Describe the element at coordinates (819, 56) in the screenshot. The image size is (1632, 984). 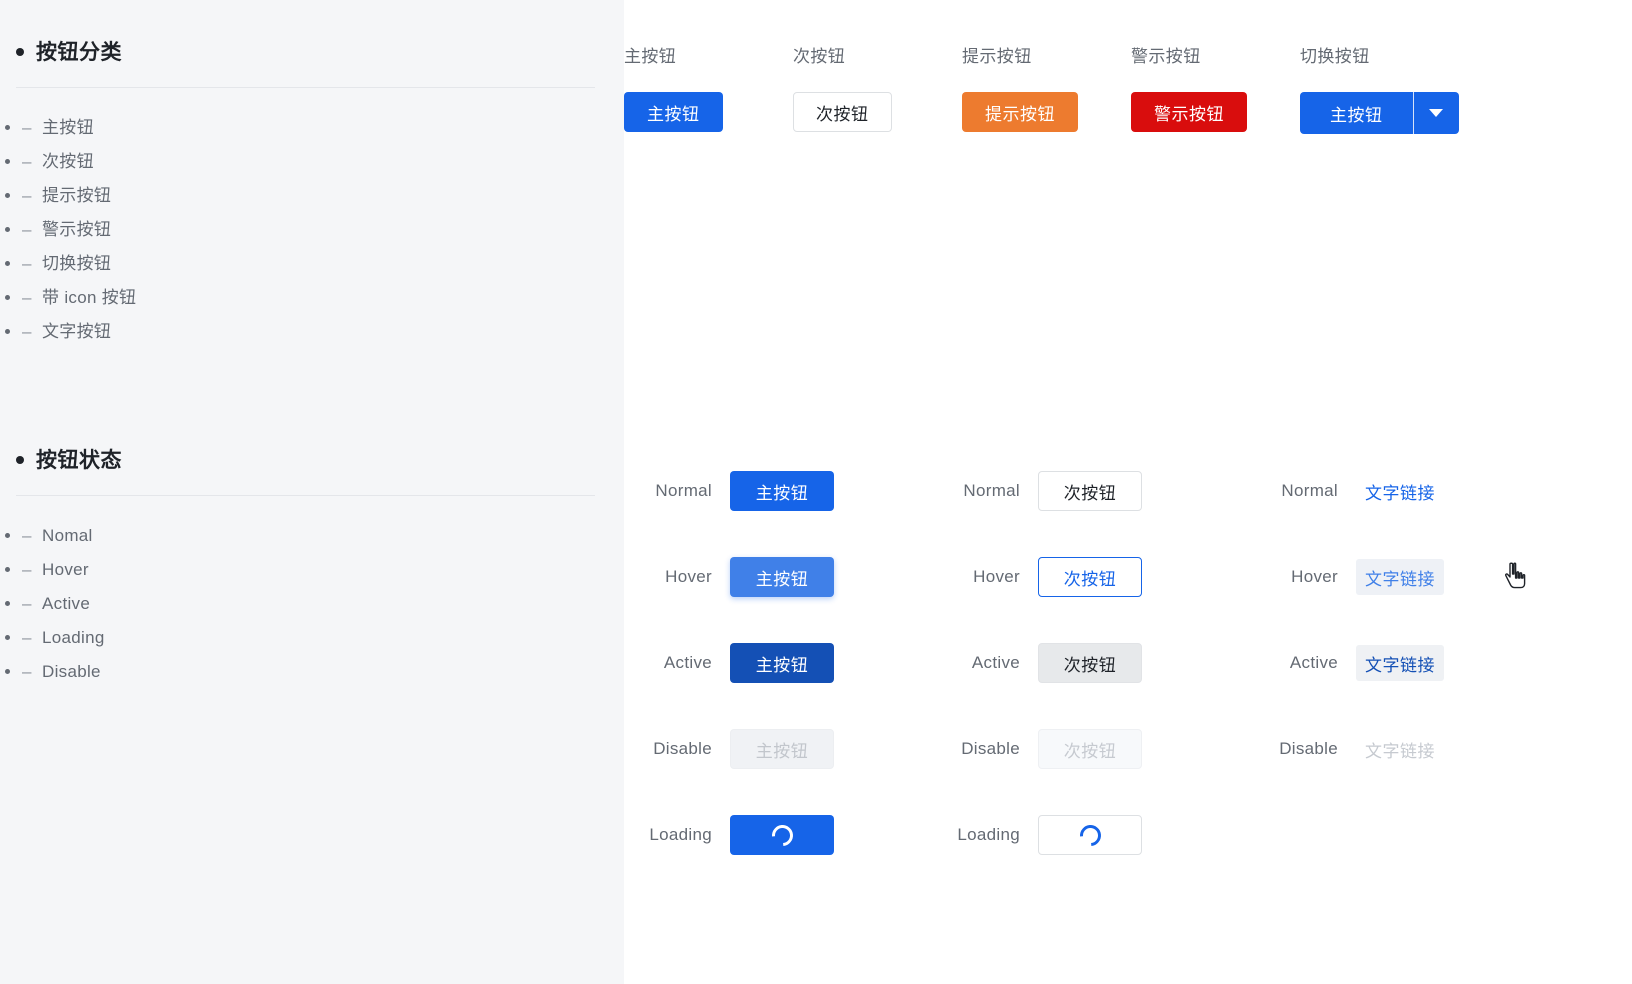
I see `category-label: 次按钮` at that location.